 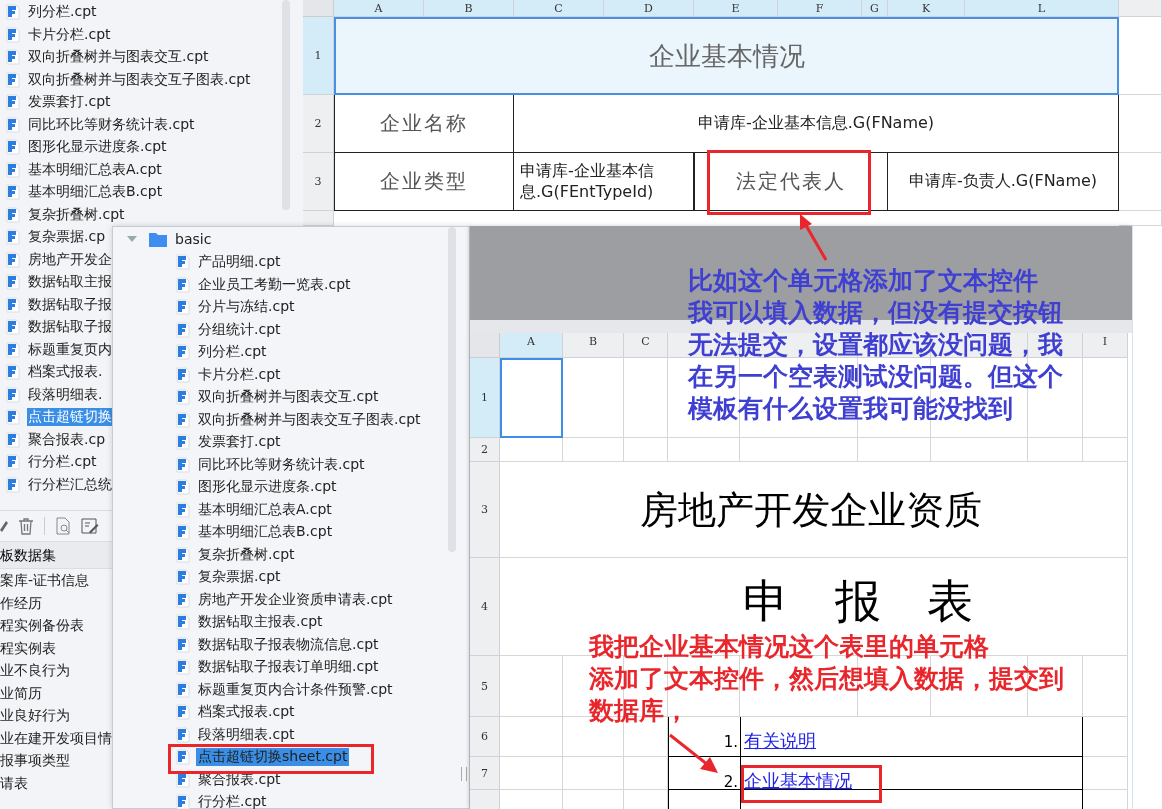 I want to click on file-item: 分组统计.cpt, so click(x=239, y=329).